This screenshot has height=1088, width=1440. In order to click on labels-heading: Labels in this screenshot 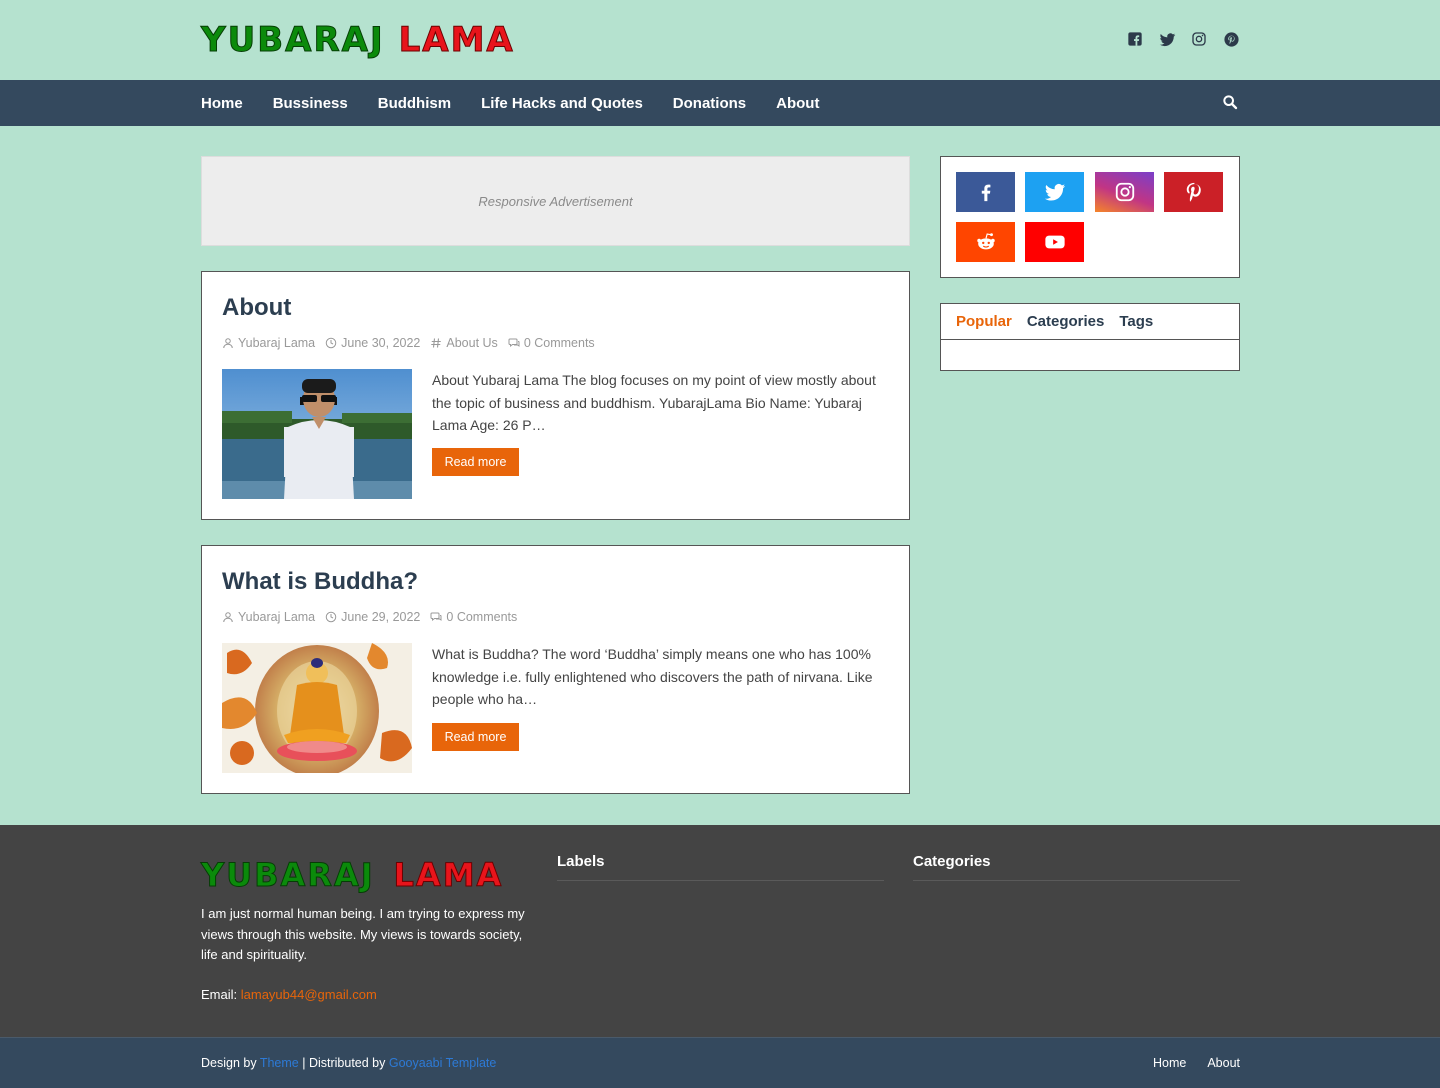, I will do `click(720, 867)`.